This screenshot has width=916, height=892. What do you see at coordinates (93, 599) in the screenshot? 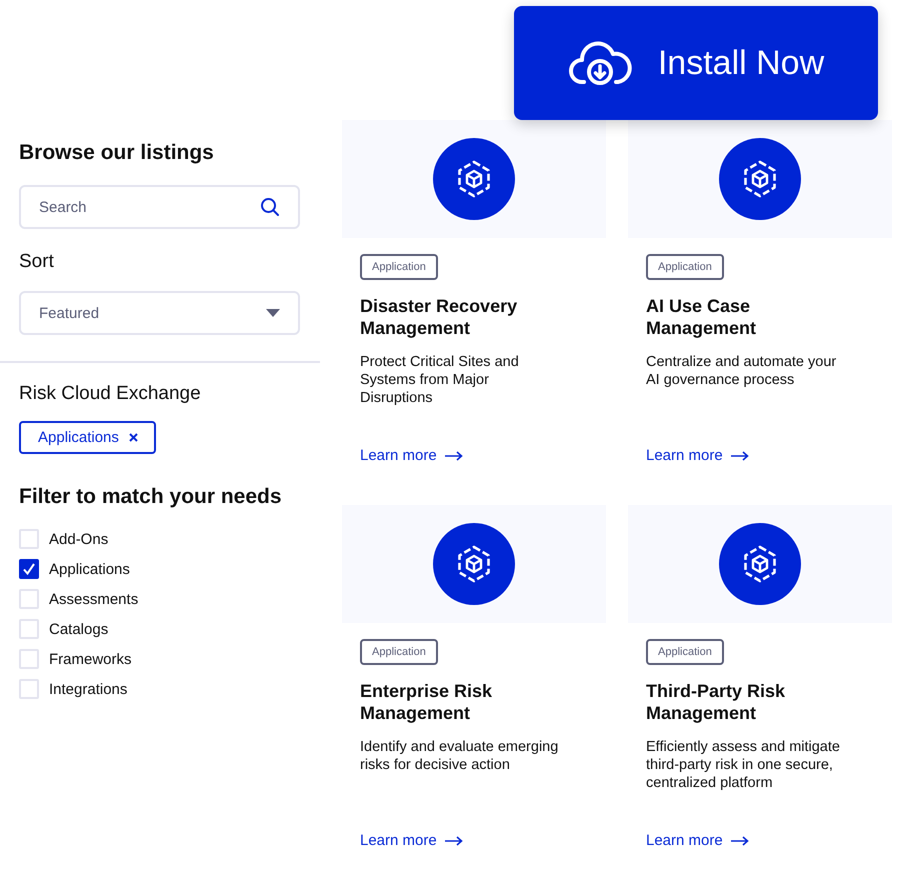
I see `checkbox-label: Assessments` at bounding box center [93, 599].